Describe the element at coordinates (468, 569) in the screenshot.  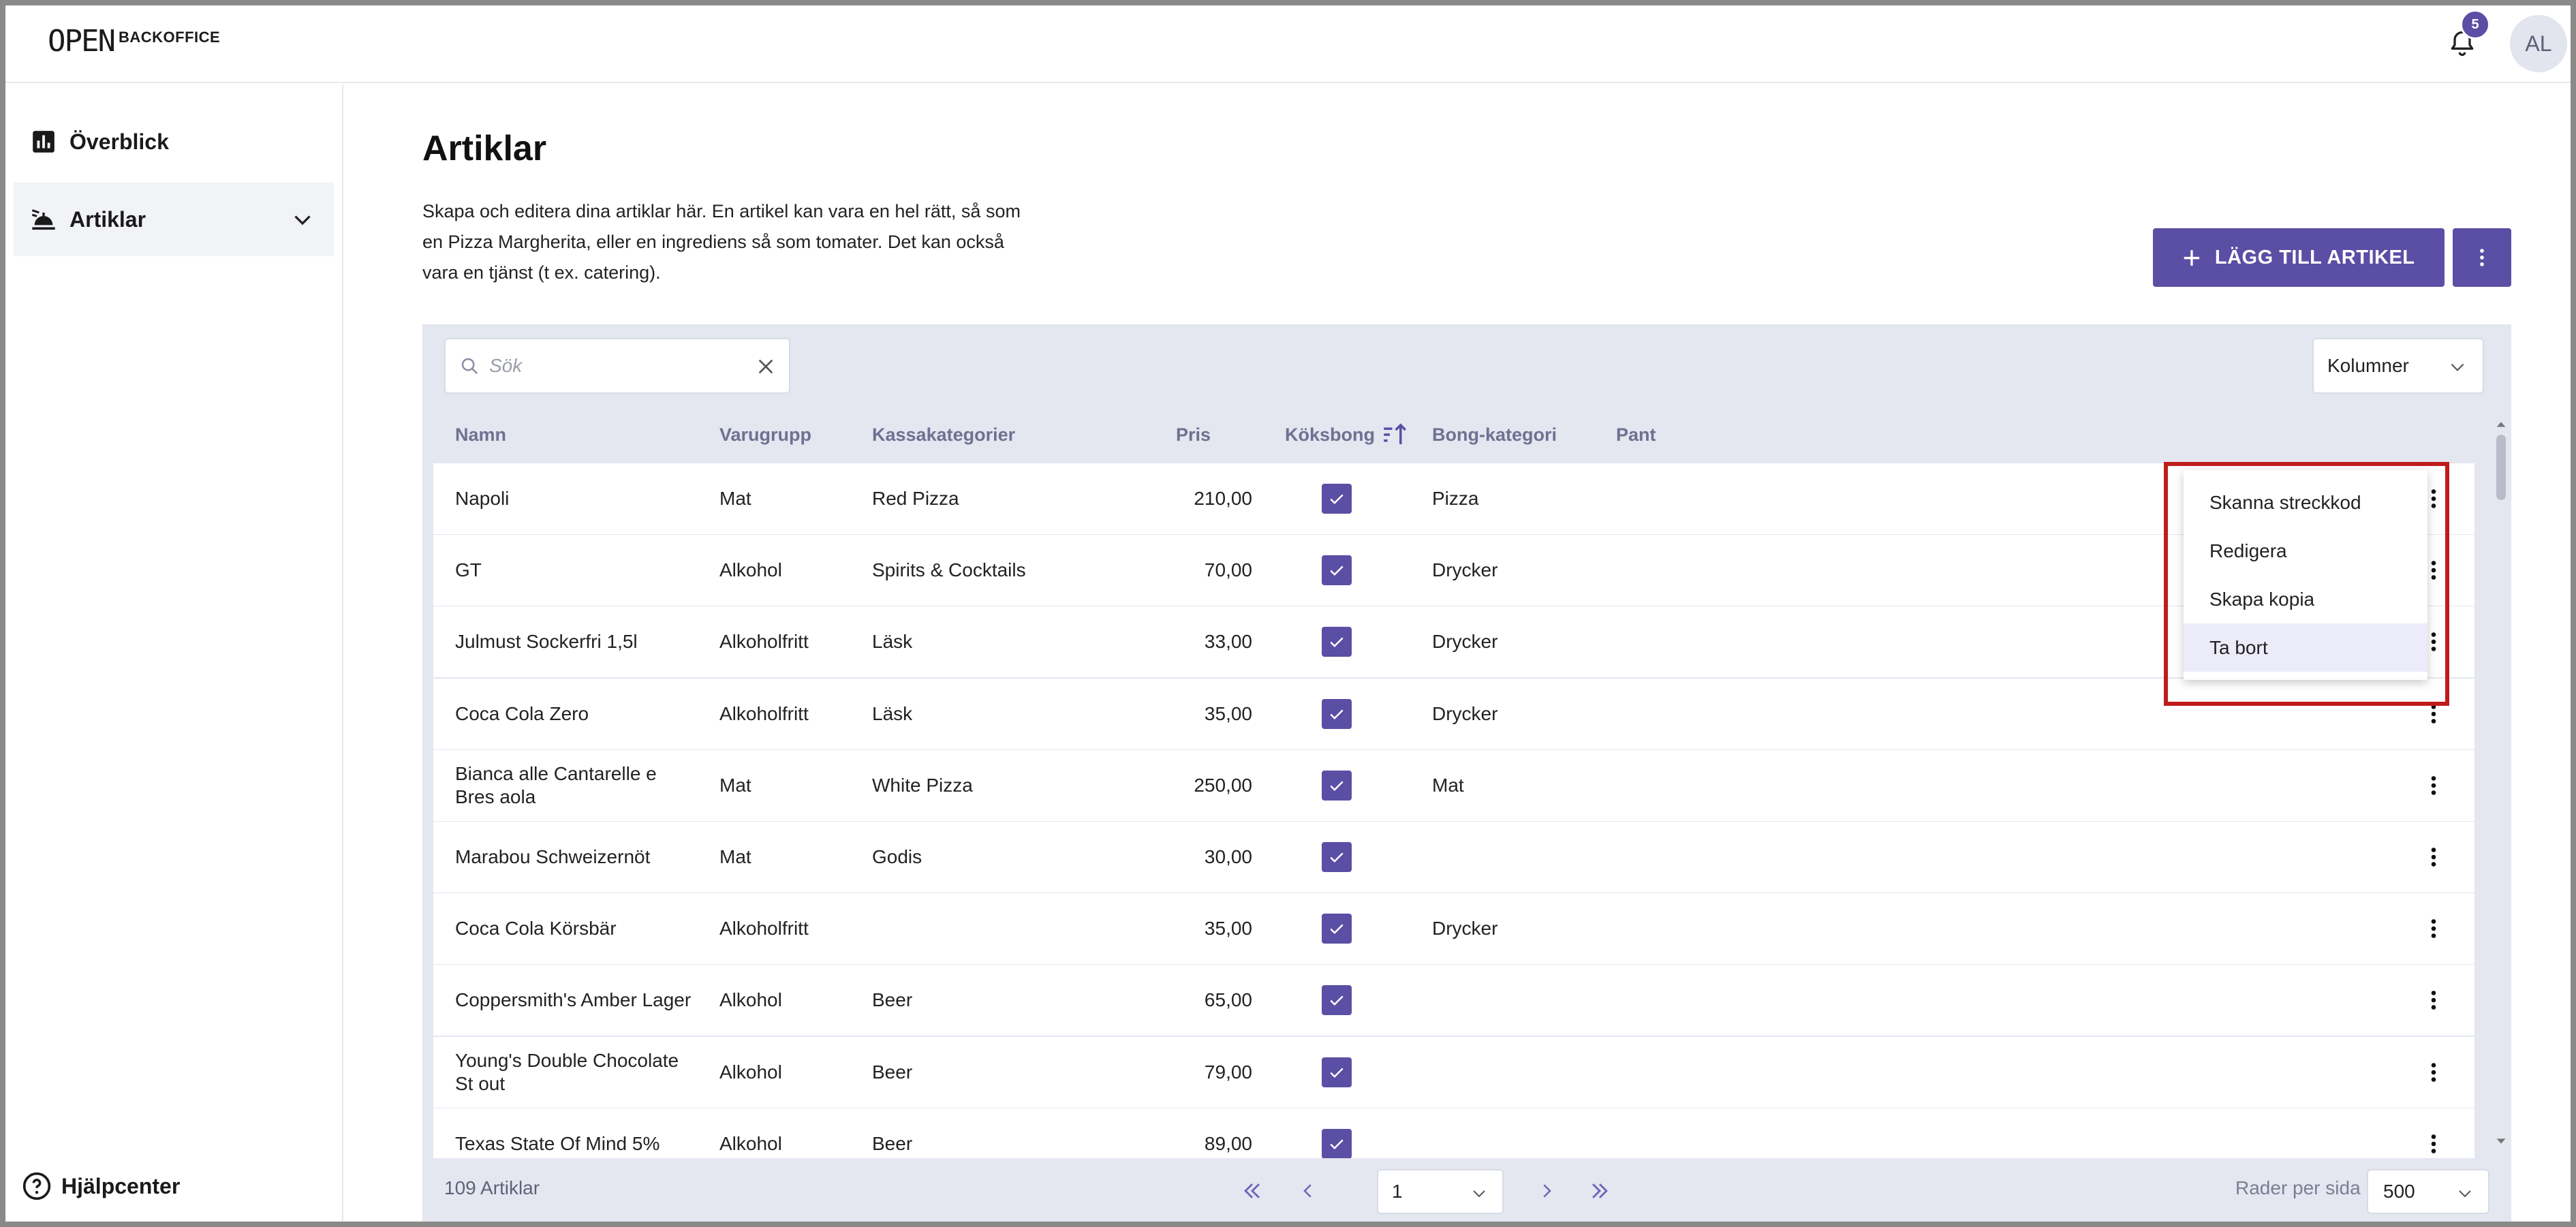
I see `cell-name: GT` at that location.